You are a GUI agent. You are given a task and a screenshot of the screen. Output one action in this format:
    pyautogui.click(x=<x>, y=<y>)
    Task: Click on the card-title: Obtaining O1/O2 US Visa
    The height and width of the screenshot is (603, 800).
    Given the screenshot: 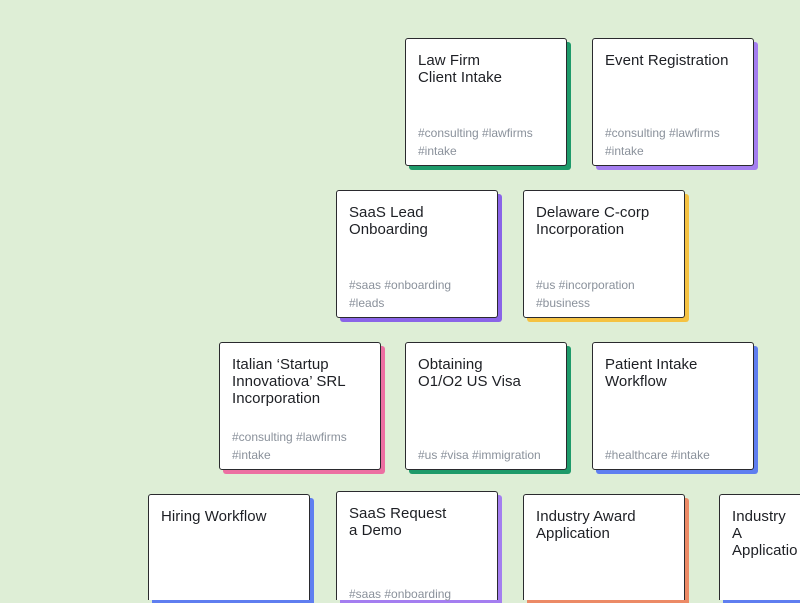 What is the action you would take?
    pyautogui.click(x=486, y=373)
    